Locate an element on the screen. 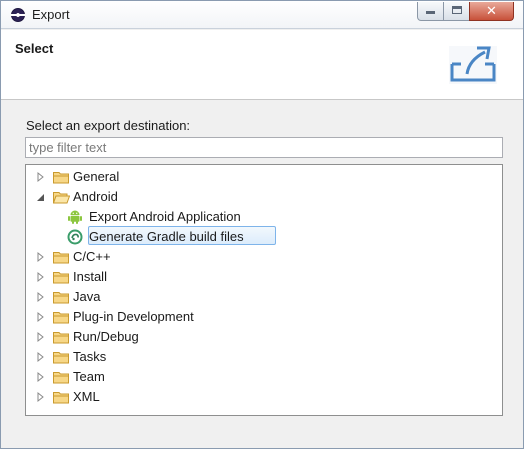 The height and width of the screenshot is (449, 524). maximize-icon is located at coordinates (456, 10).